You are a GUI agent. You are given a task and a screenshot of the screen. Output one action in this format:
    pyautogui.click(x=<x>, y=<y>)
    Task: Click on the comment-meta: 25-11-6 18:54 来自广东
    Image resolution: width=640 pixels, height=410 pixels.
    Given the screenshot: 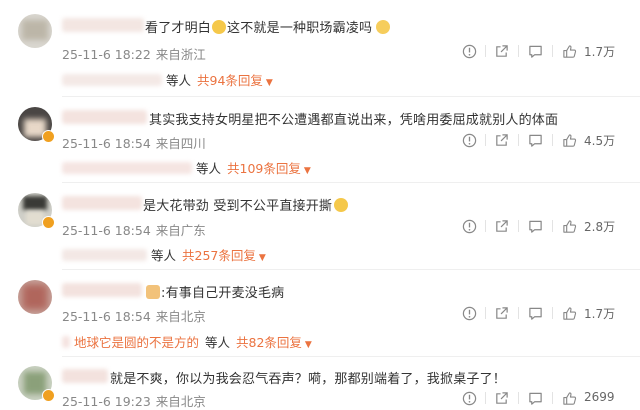 What is the action you would take?
    pyautogui.click(x=134, y=229)
    